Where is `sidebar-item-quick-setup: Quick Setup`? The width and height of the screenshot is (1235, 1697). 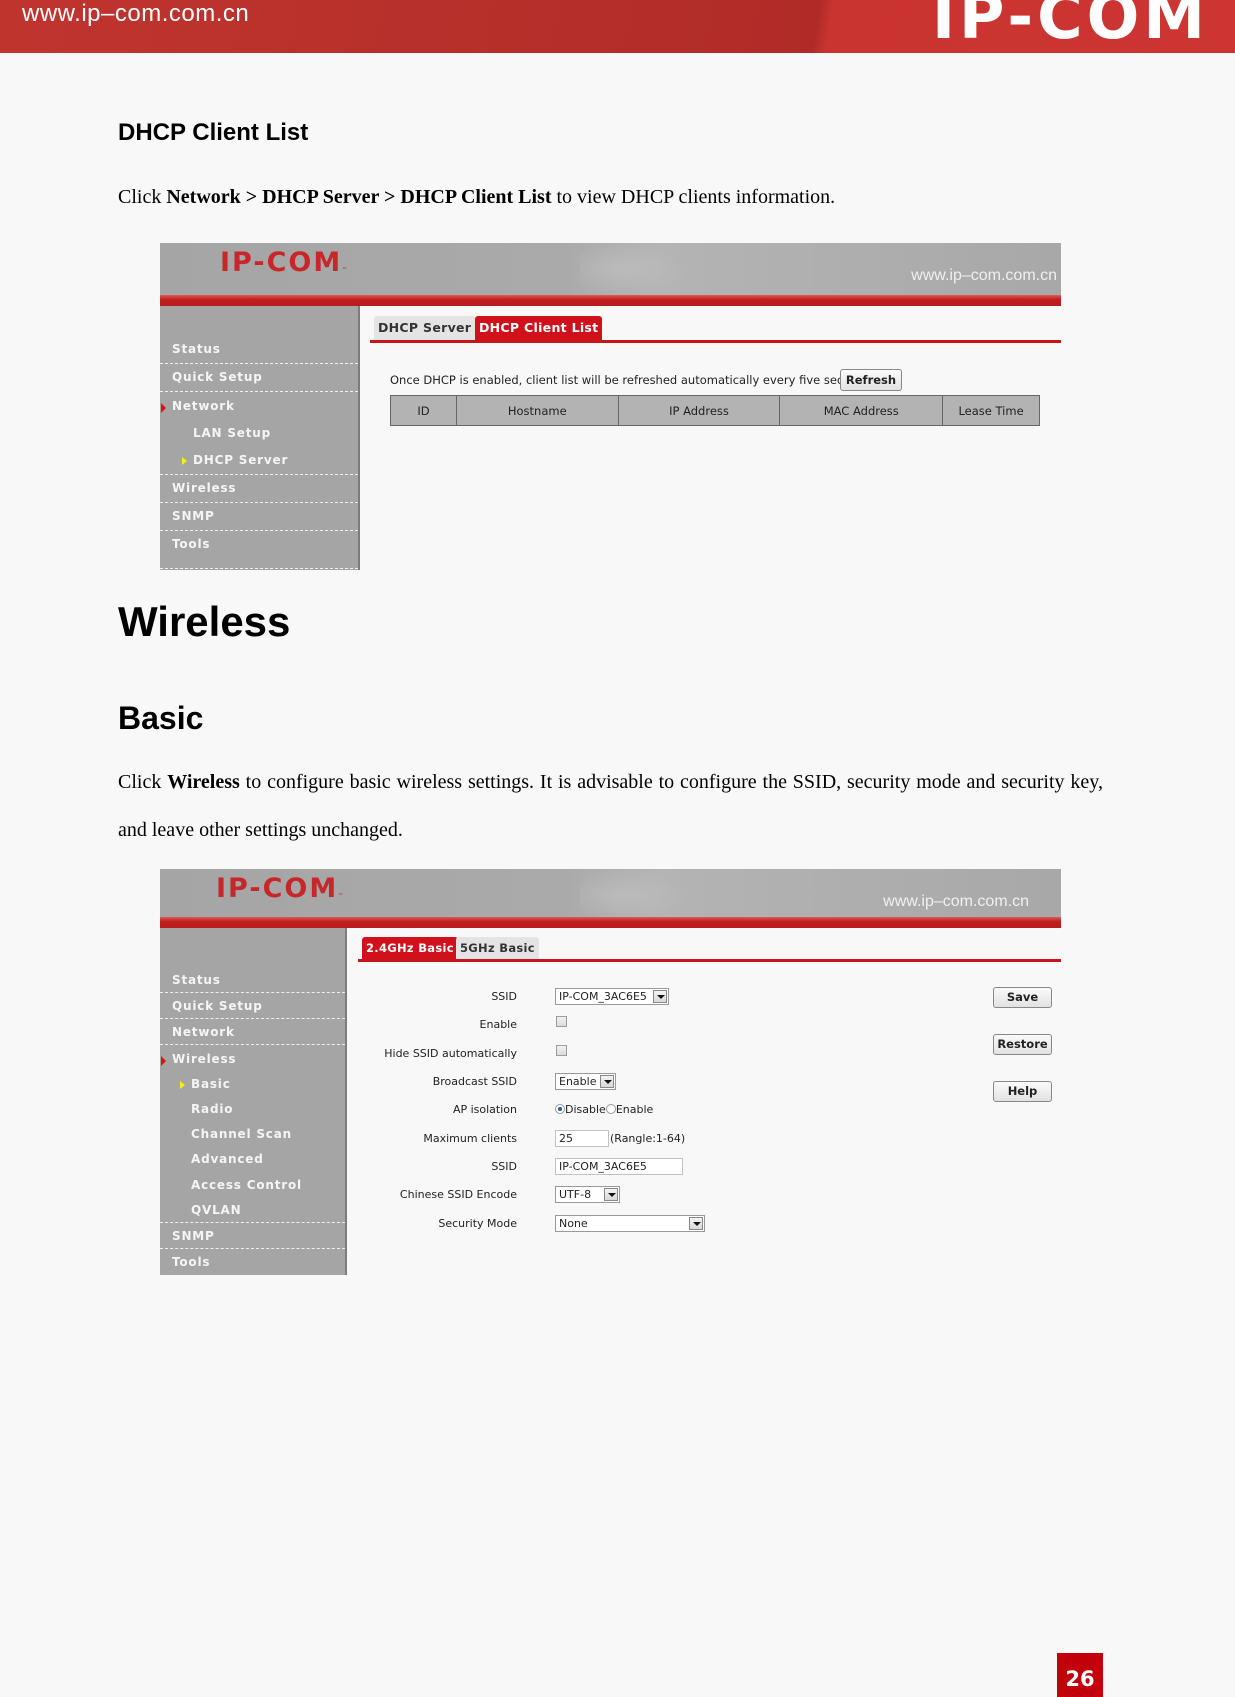
sidebar-item-quick-setup: Quick Setup is located at coordinates (259, 377).